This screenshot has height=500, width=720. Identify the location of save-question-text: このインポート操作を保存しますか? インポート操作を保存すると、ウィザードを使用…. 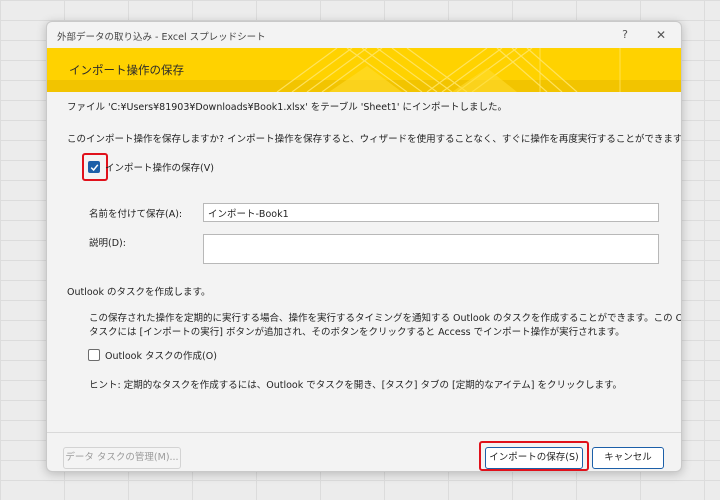
(374, 139).